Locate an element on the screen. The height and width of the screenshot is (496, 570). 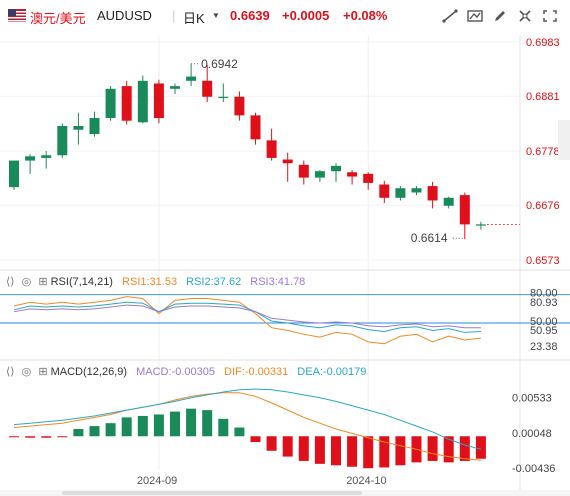
dif-value: DIF:-0.00331 is located at coordinates (256, 372).